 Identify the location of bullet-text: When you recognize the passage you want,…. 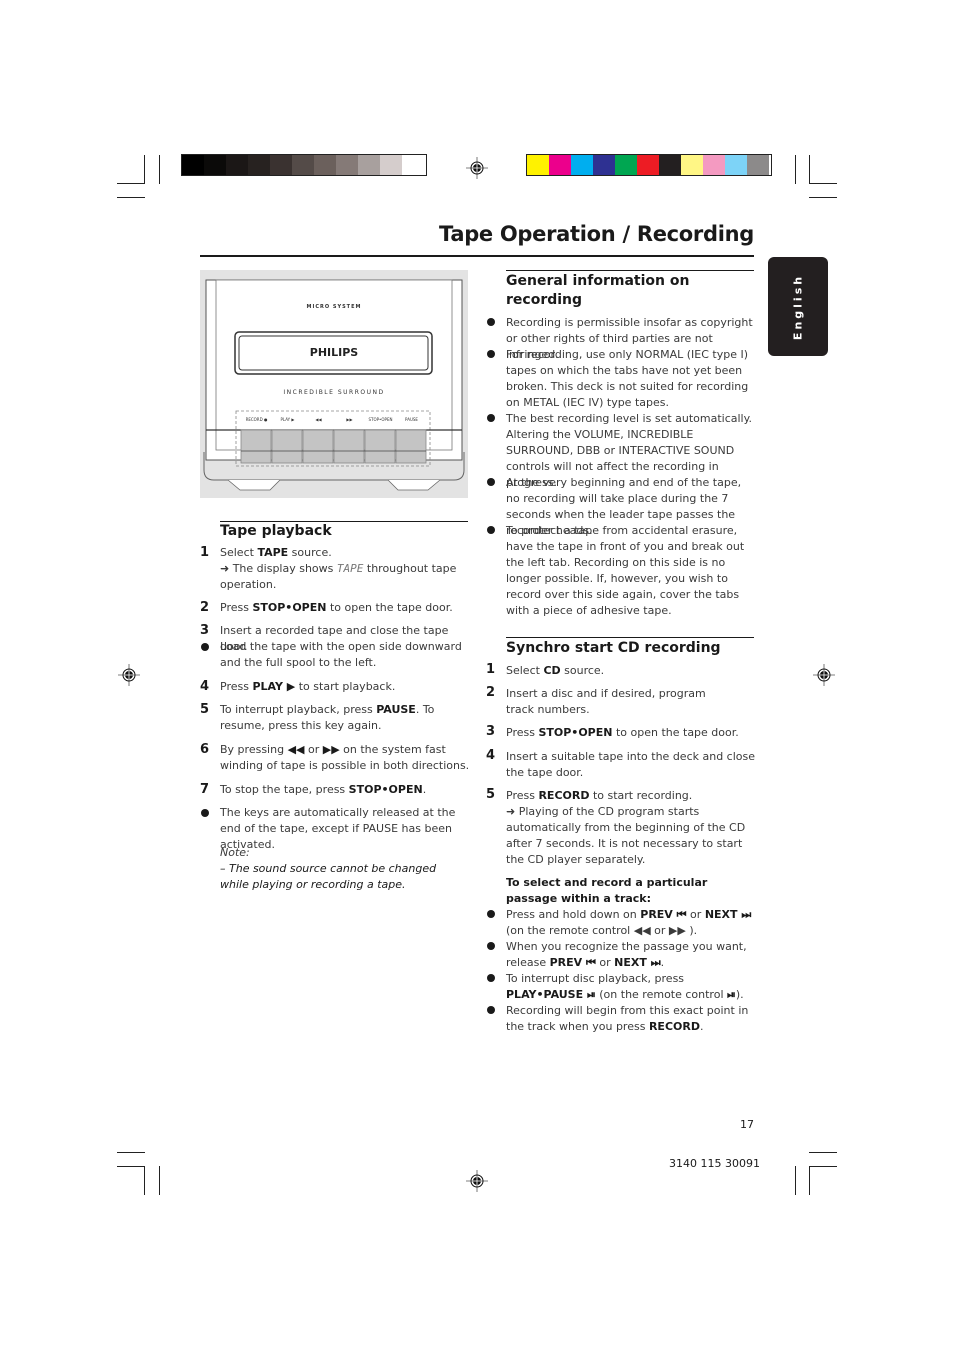
(626, 954).